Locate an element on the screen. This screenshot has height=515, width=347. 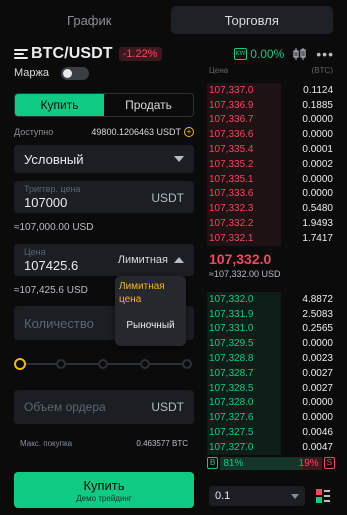
bid-row: 107,331.9 2.5083 is located at coordinates (271, 314).